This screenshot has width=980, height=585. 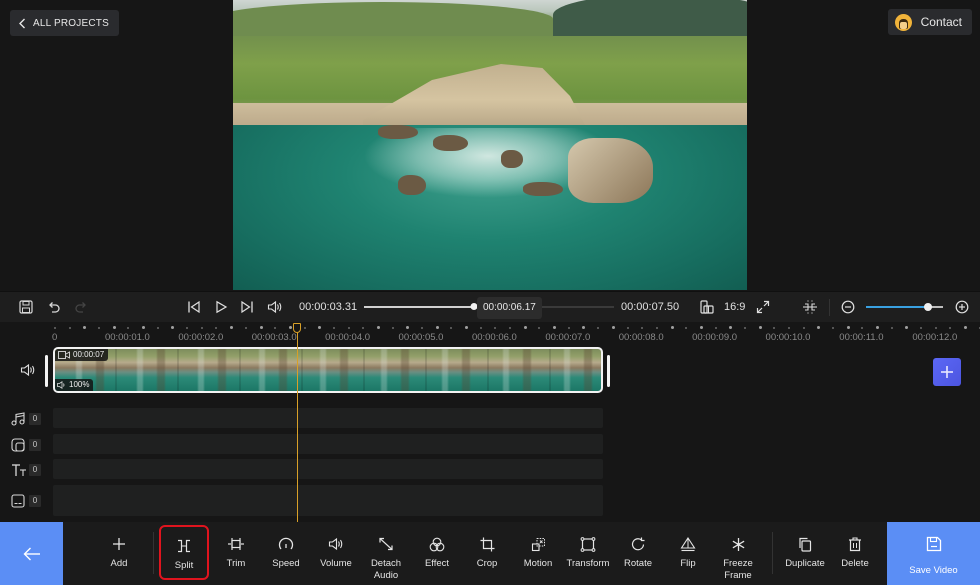 I want to click on add-media-button, so click(x=947, y=372).